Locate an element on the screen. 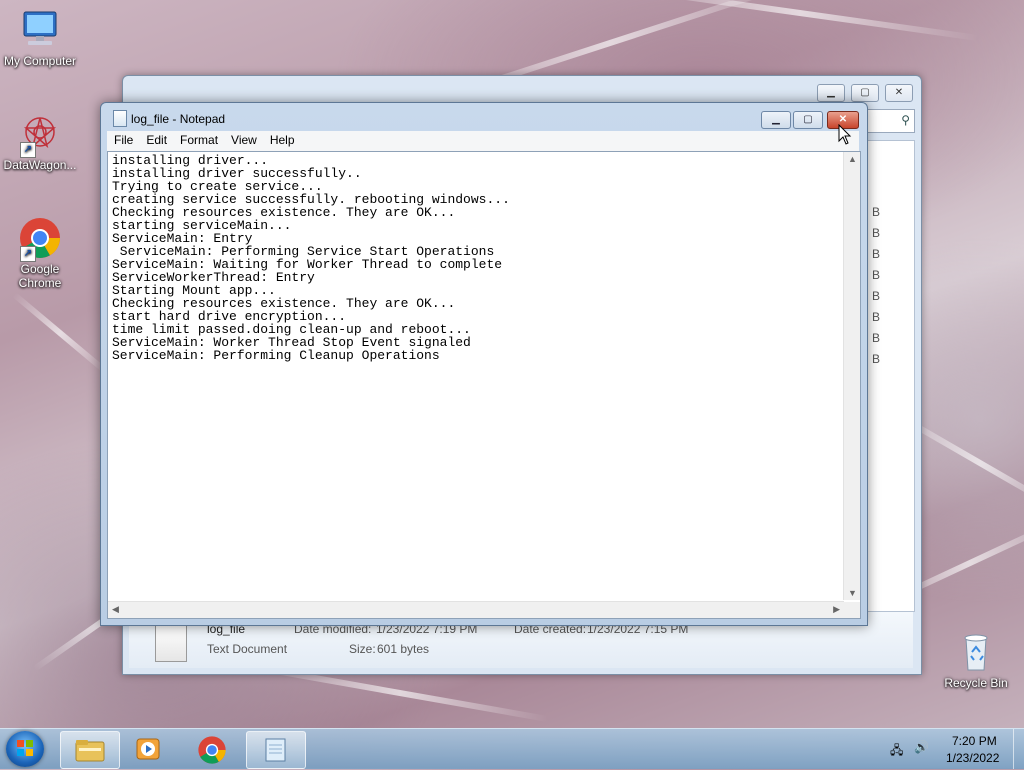 This screenshot has height=770, width=1024. taskbar-notepad is located at coordinates (276, 750).